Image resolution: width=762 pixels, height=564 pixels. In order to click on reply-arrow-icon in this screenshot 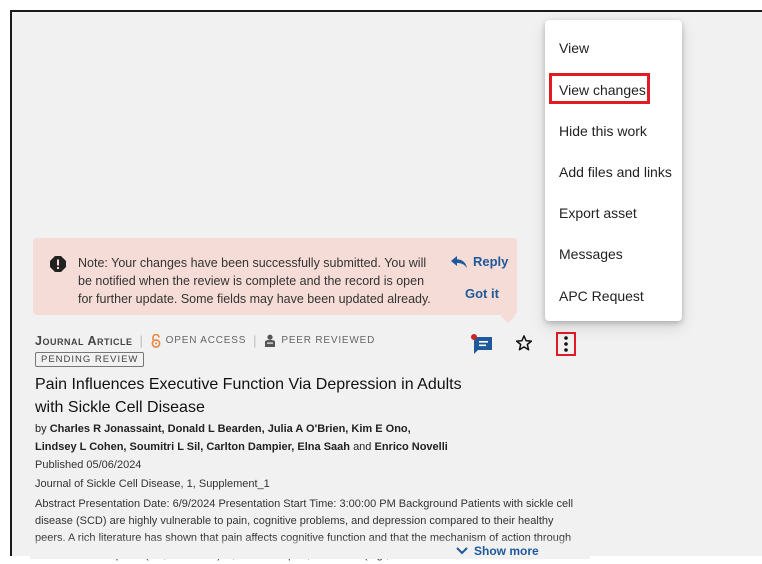, I will do `click(459, 261)`.